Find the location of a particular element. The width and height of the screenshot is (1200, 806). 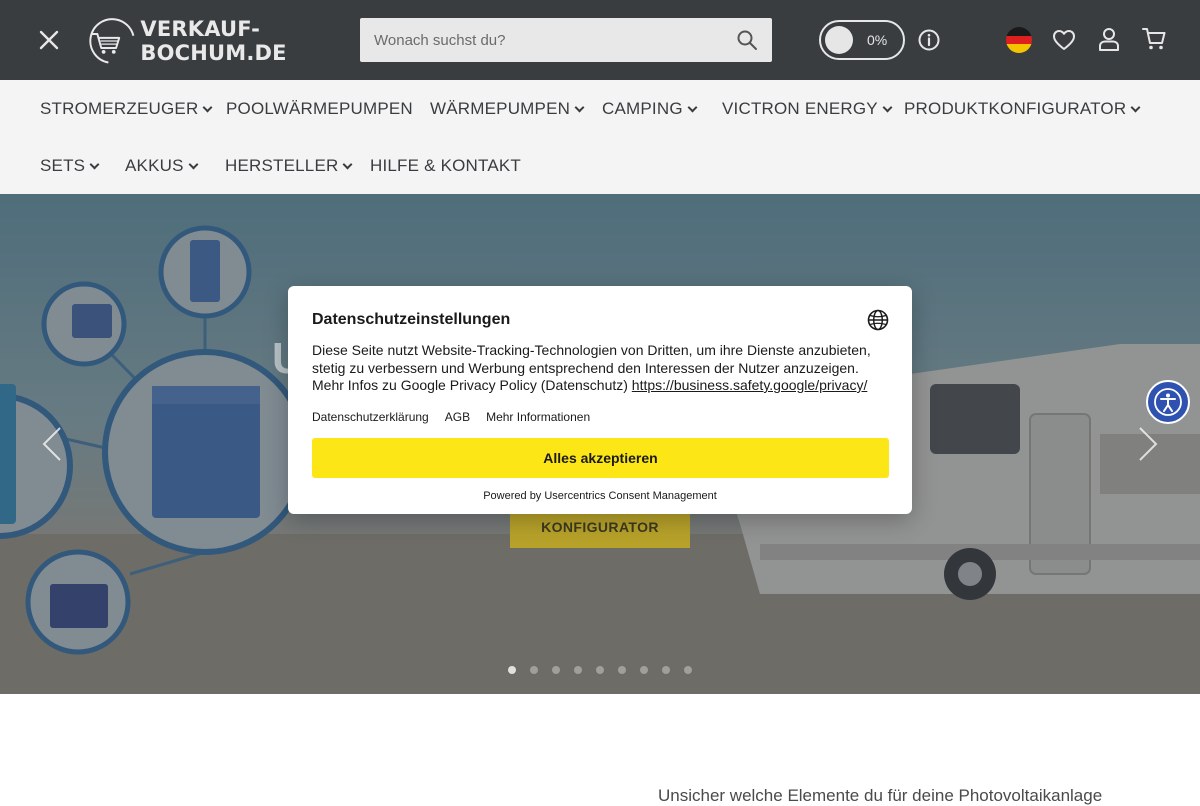

user-icon is located at coordinates (1109, 39).